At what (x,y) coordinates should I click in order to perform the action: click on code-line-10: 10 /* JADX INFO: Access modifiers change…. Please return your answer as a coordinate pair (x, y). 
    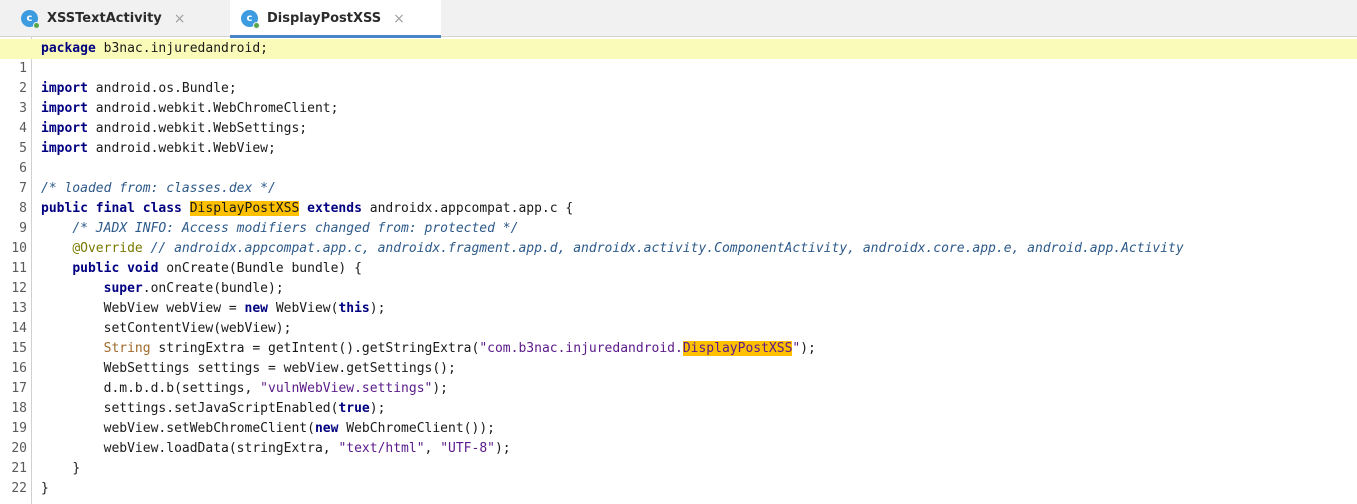
    Looking at the image, I should click on (678, 237).